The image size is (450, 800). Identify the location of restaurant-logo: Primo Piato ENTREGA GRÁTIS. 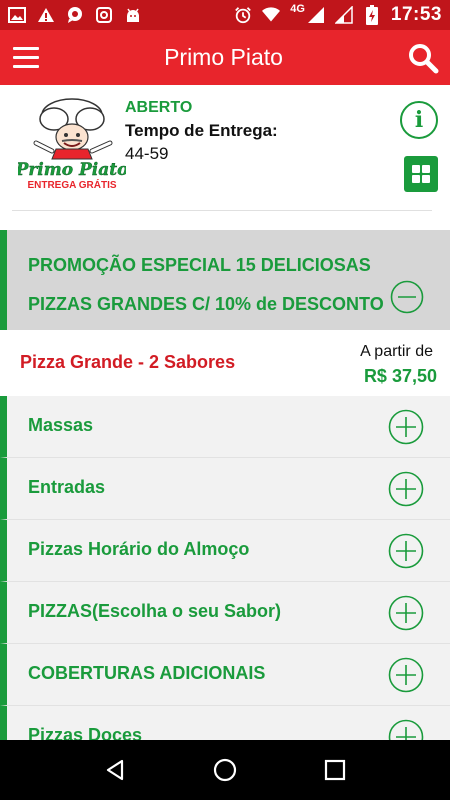
(71, 143).